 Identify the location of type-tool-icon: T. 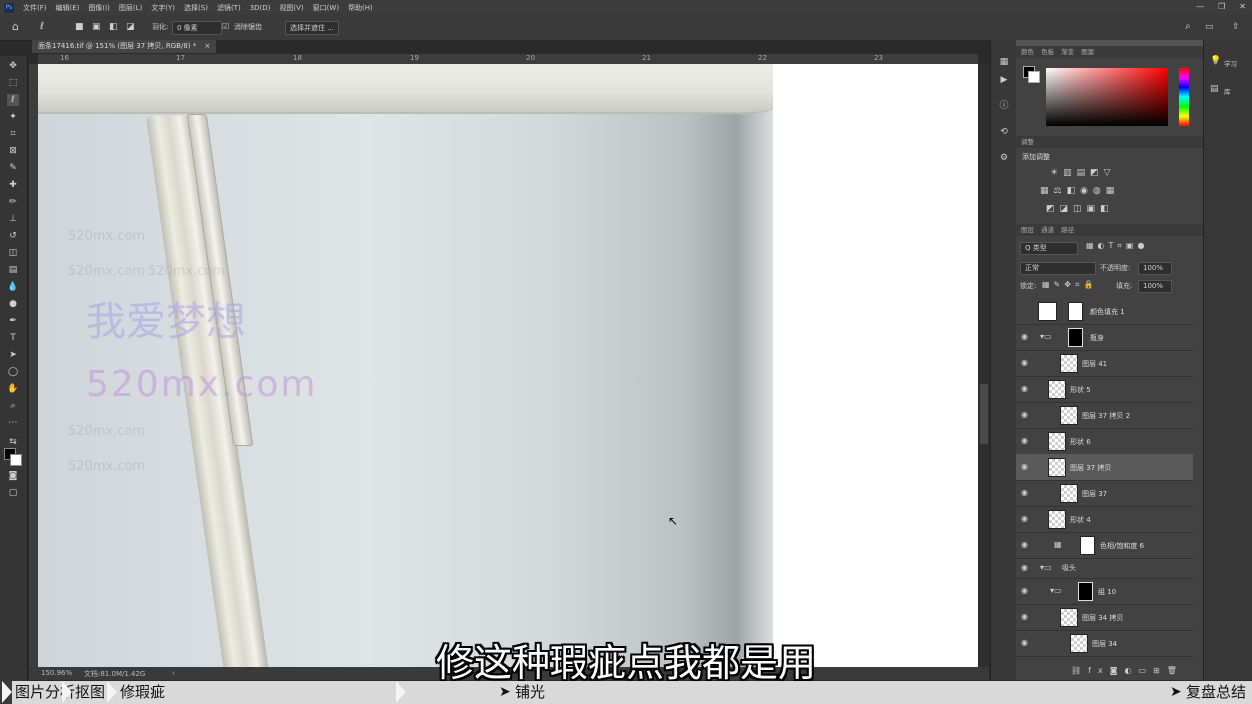
(13, 338).